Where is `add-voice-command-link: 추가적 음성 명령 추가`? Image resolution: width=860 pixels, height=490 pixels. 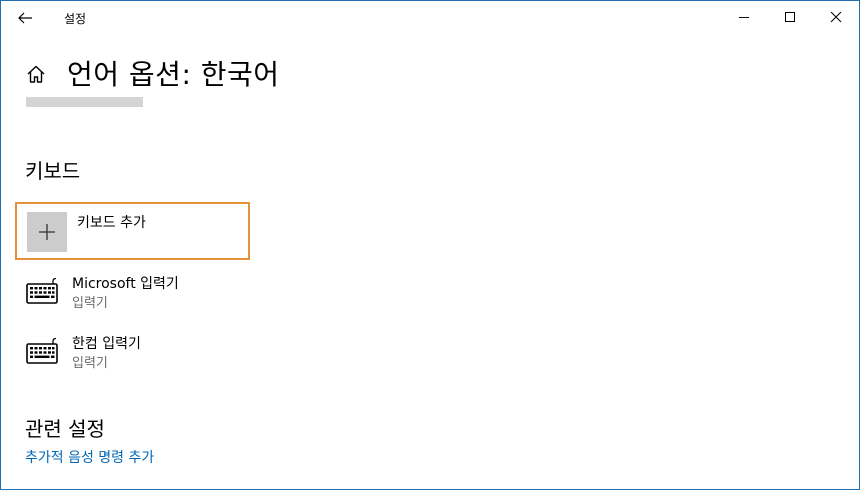 add-voice-command-link: 추가적 음성 명령 추가 is located at coordinates (89, 457).